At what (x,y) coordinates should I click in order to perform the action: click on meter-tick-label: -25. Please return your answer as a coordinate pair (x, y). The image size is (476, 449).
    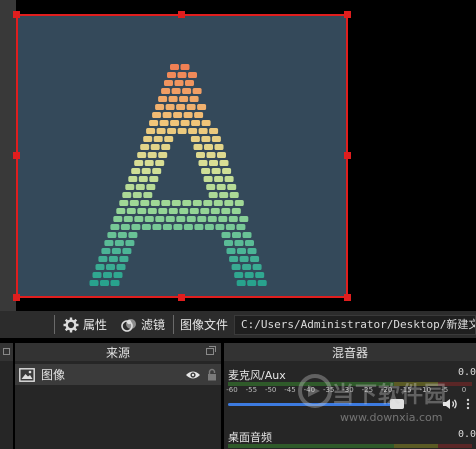
    Looking at the image, I should click on (367, 390).